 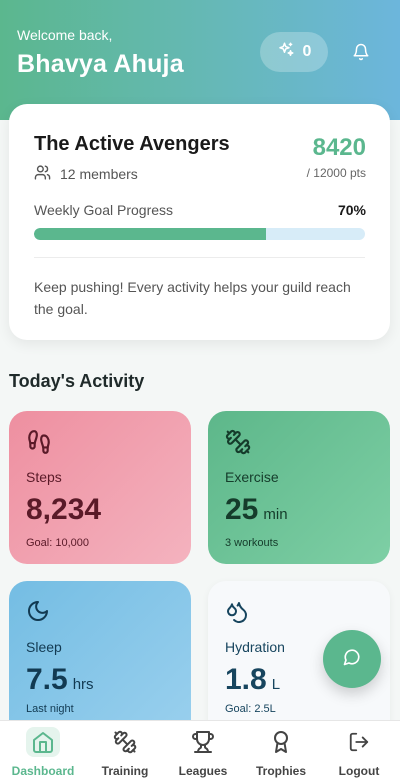 I want to click on nav-trophies: Trophies, so click(x=281, y=751).